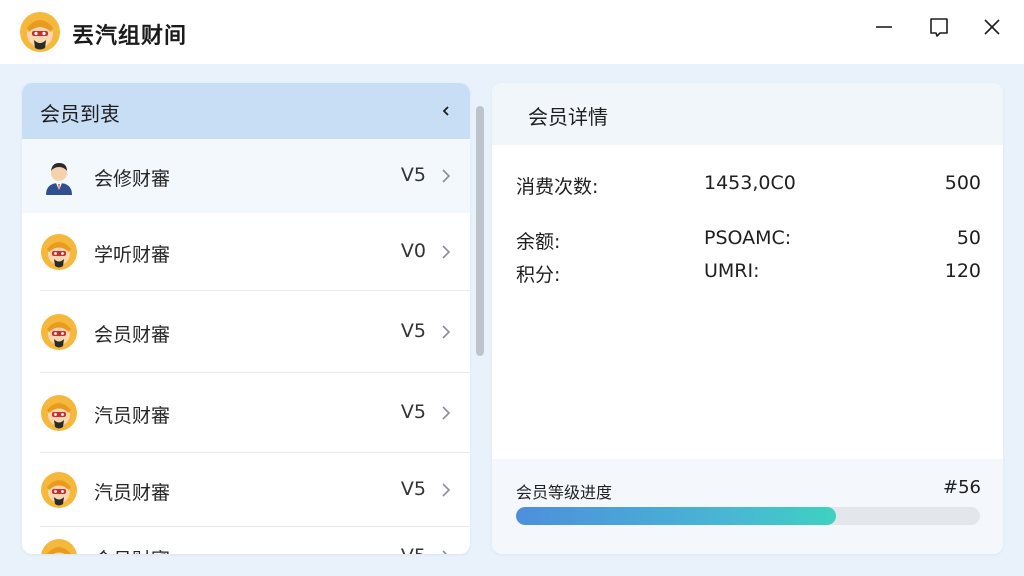  I want to click on detail-value: 120, so click(962, 271).